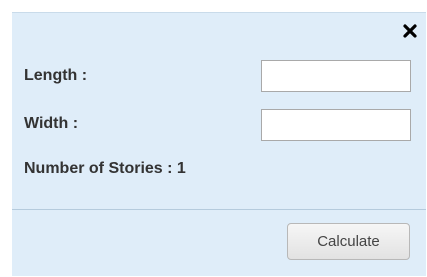 The height and width of the screenshot is (277, 427). I want to click on length-input, so click(336, 76).